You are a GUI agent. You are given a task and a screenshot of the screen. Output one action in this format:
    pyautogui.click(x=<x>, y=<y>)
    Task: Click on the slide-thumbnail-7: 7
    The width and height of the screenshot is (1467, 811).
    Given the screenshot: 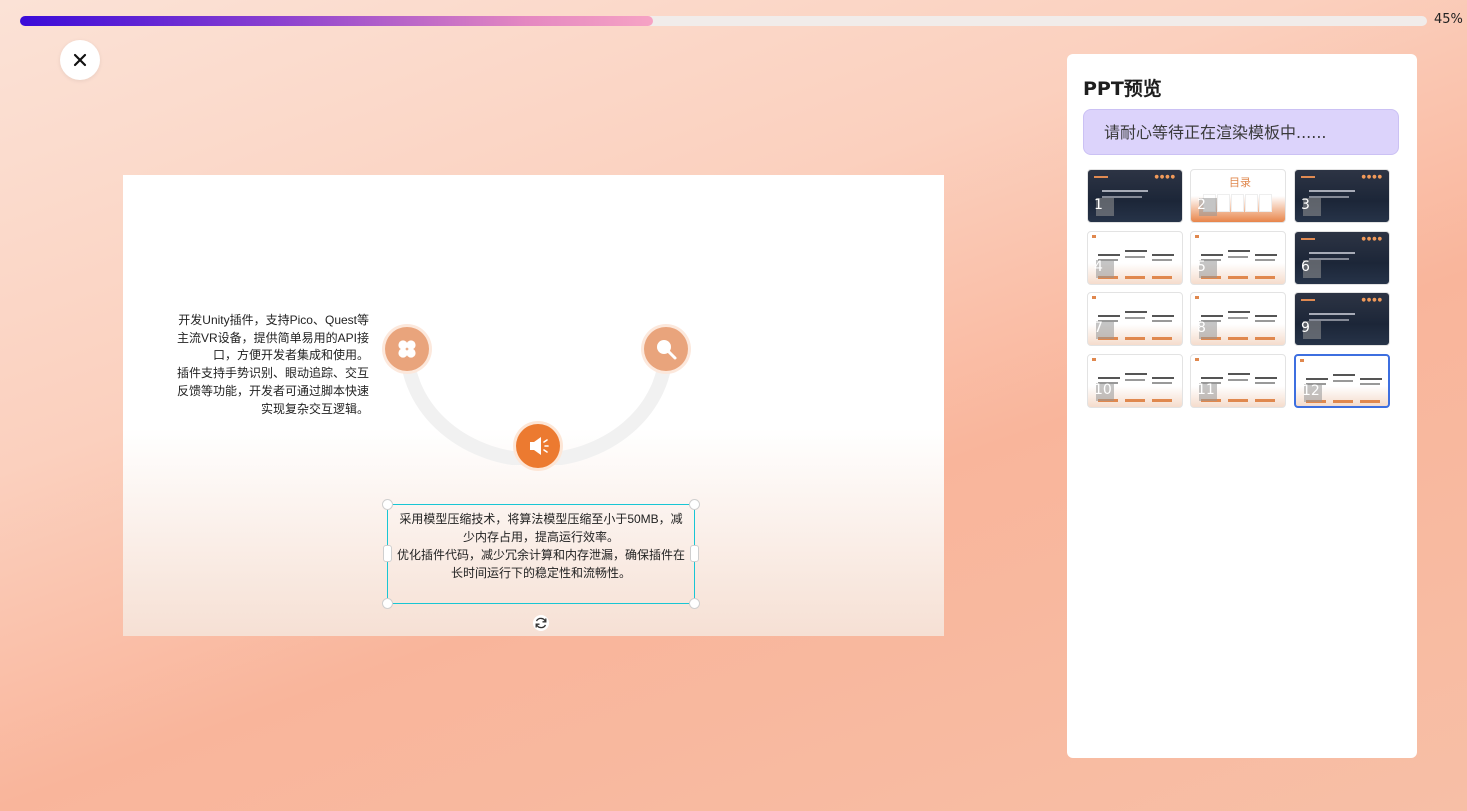 What is the action you would take?
    pyautogui.click(x=1135, y=319)
    